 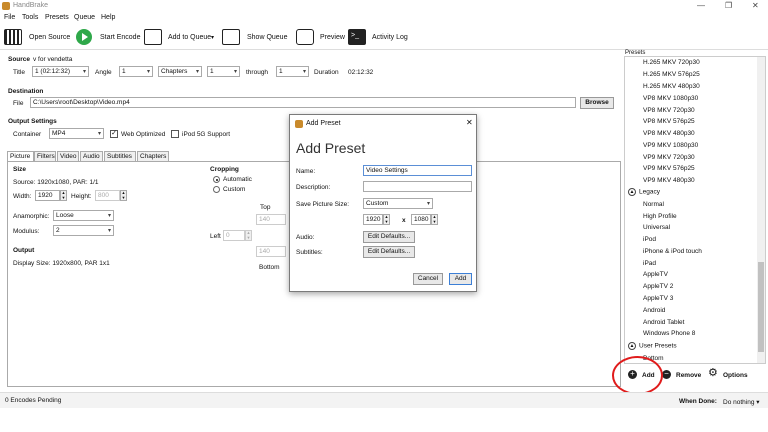 What do you see at coordinates (216, 189) in the screenshot?
I see `crop-custom-radio` at bounding box center [216, 189].